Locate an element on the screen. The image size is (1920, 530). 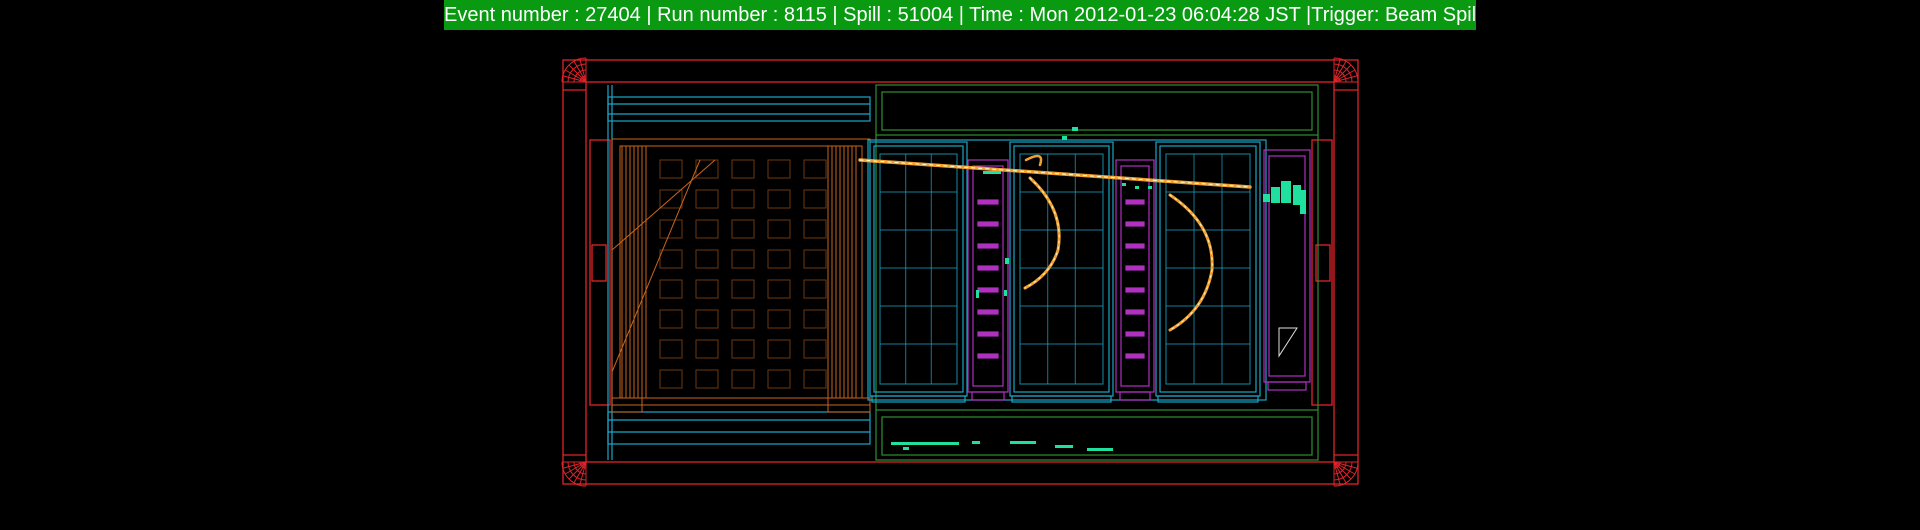
triangle-marker-icon is located at coordinates (1288, 342).